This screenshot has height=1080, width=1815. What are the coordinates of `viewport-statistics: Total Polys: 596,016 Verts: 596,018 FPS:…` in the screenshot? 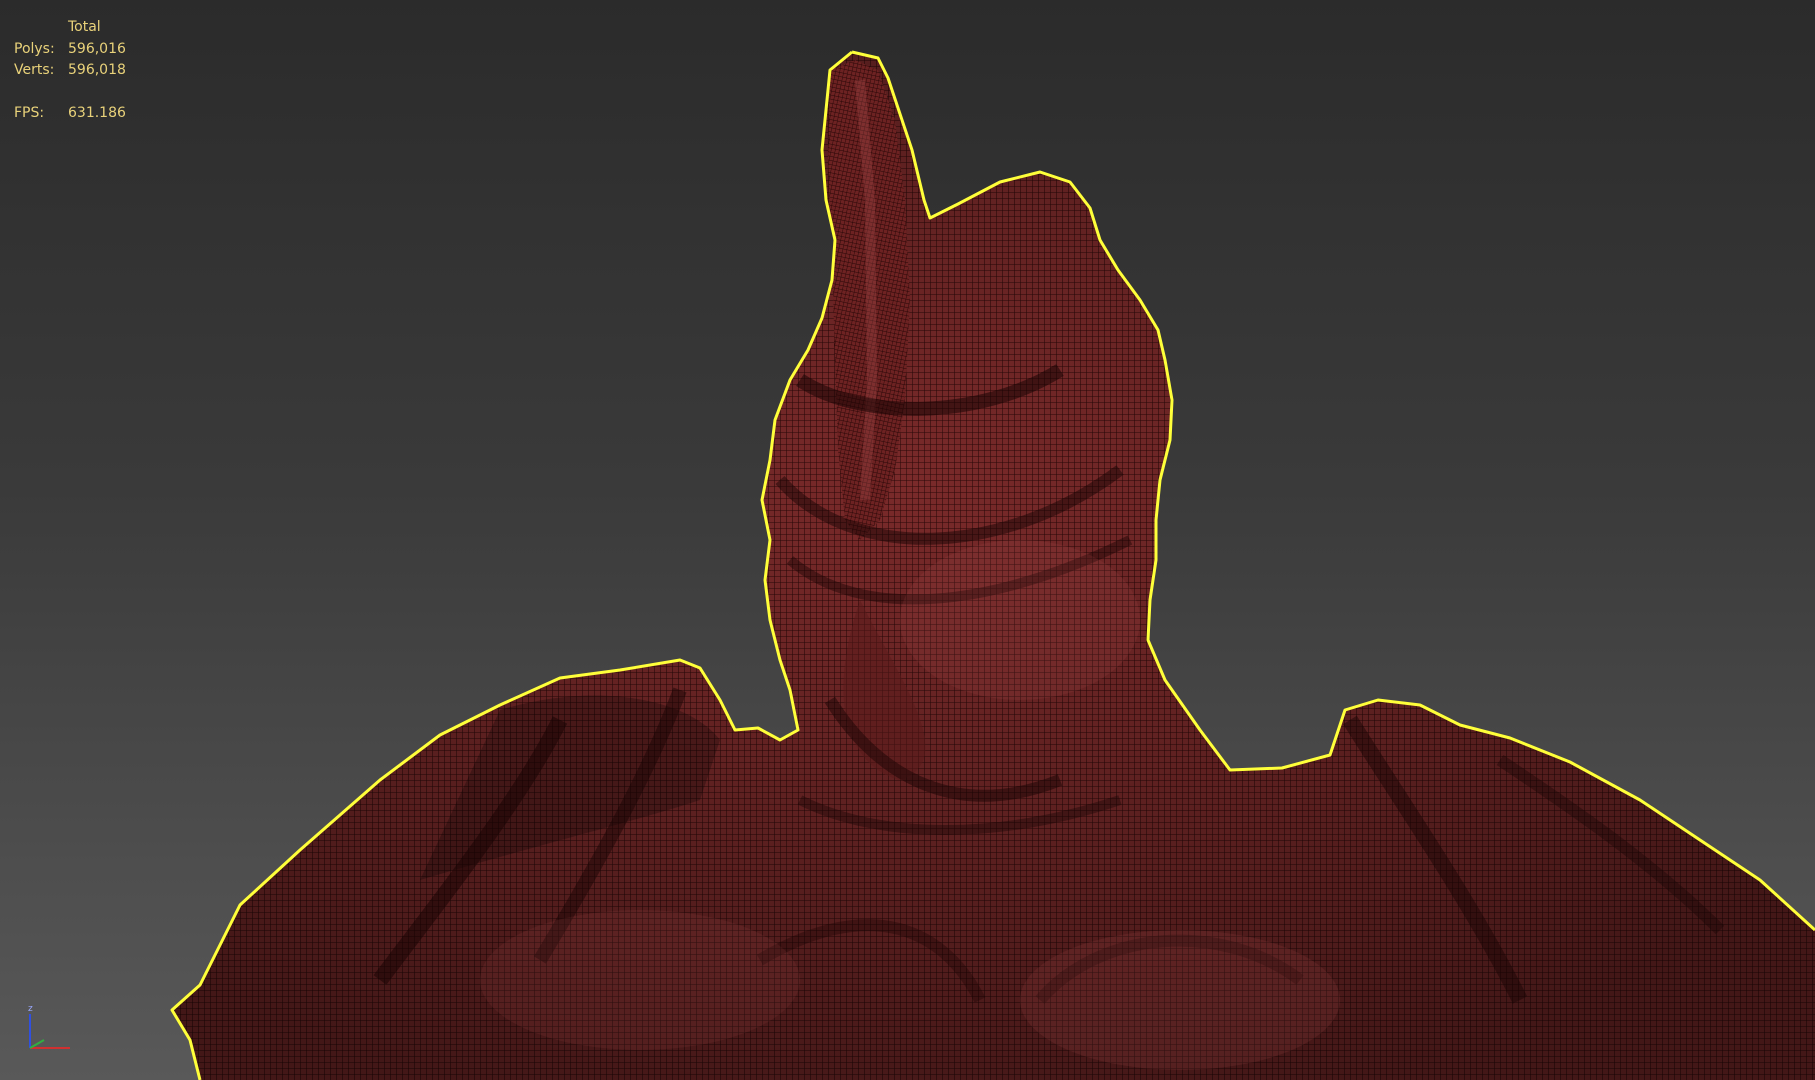 It's located at (70, 71).